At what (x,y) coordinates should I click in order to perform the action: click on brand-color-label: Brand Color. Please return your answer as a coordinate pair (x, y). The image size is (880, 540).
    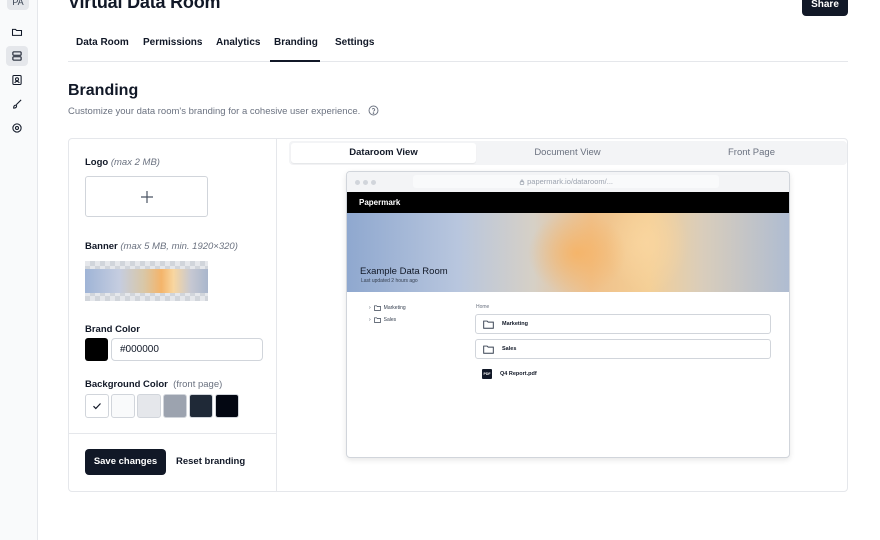
    Looking at the image, I should click on (112, 329).